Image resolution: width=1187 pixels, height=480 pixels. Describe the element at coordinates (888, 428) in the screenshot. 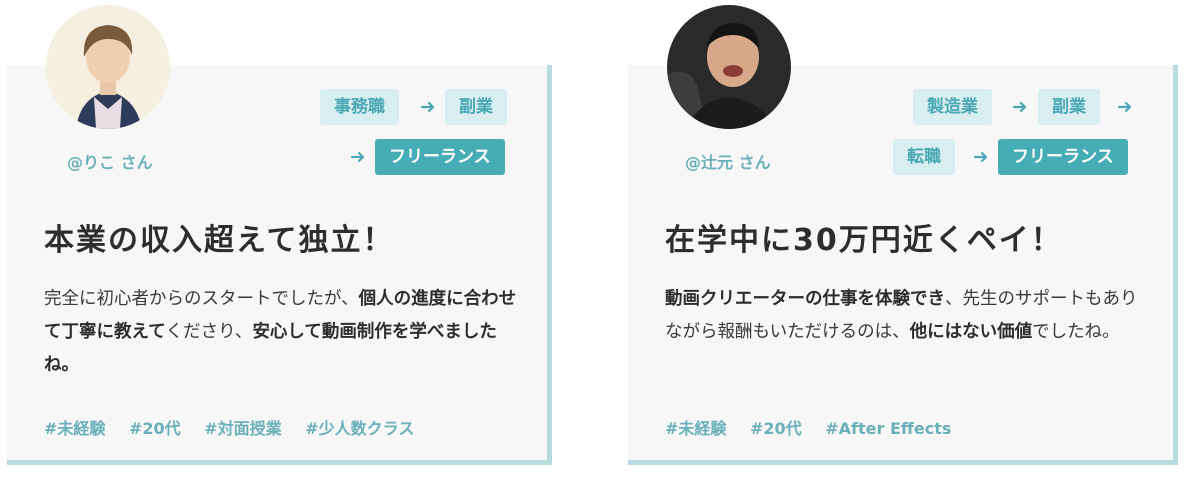

I see `tag: #After Effects` at that location.